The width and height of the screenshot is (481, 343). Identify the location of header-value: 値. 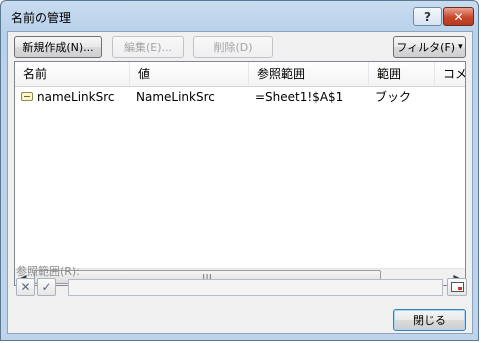
(189, 74).